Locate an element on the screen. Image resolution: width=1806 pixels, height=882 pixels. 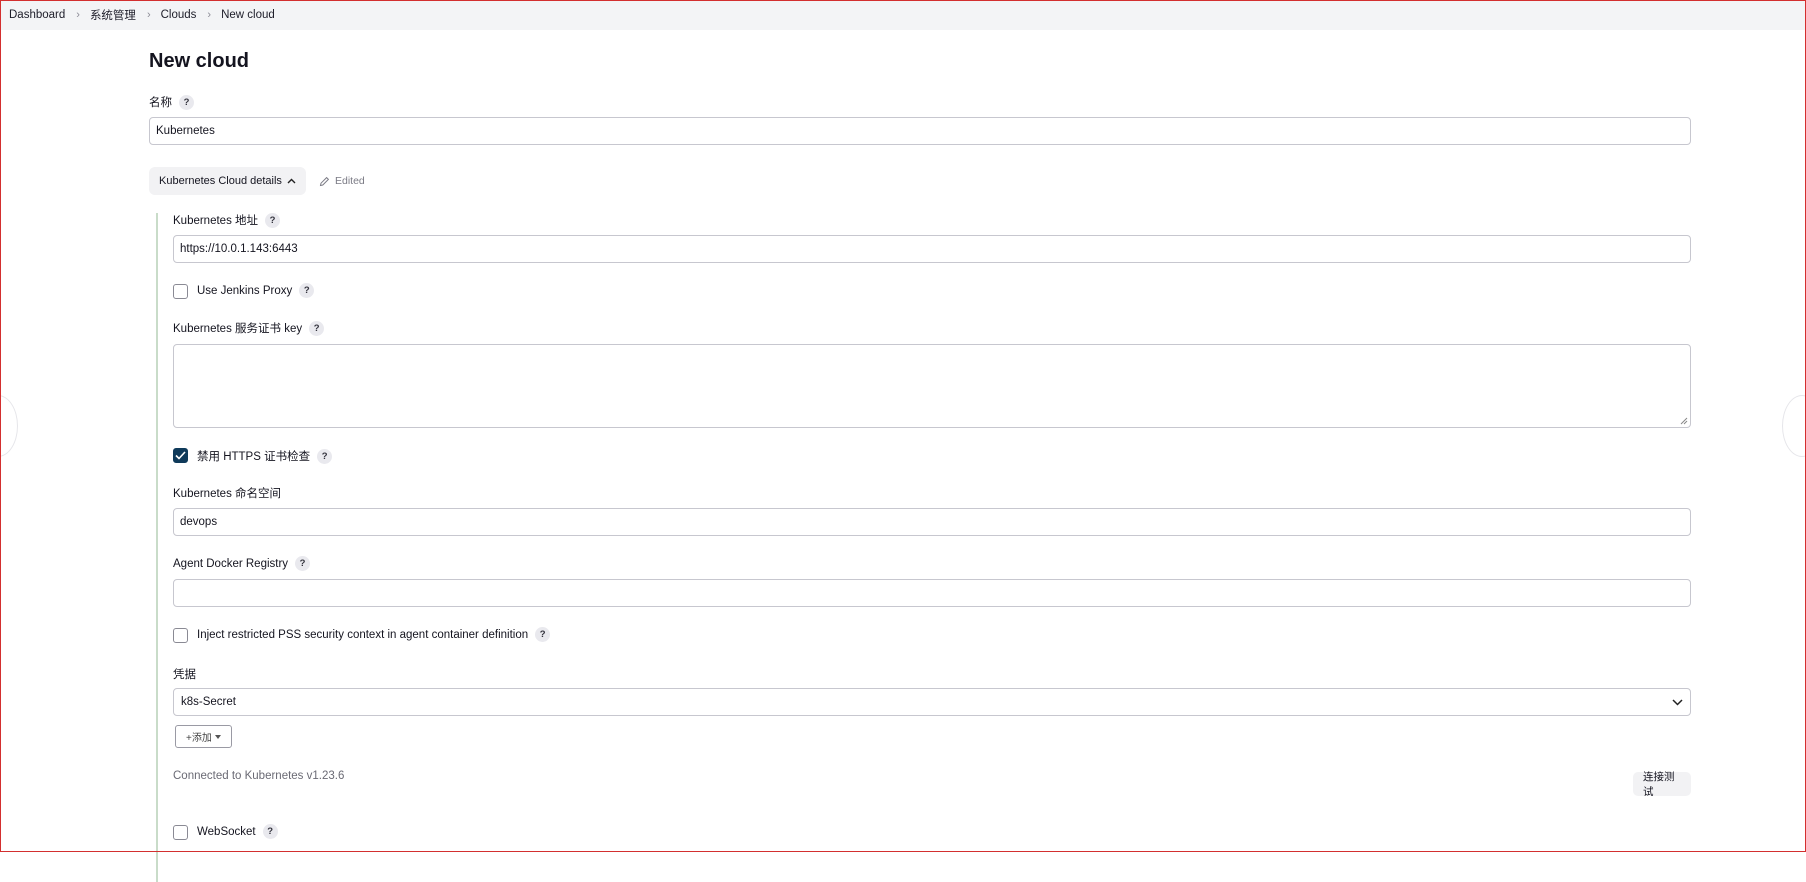
disable-https-label: 禁用 HTTPS 证书检查 ? is located at coordinates (265, 456).